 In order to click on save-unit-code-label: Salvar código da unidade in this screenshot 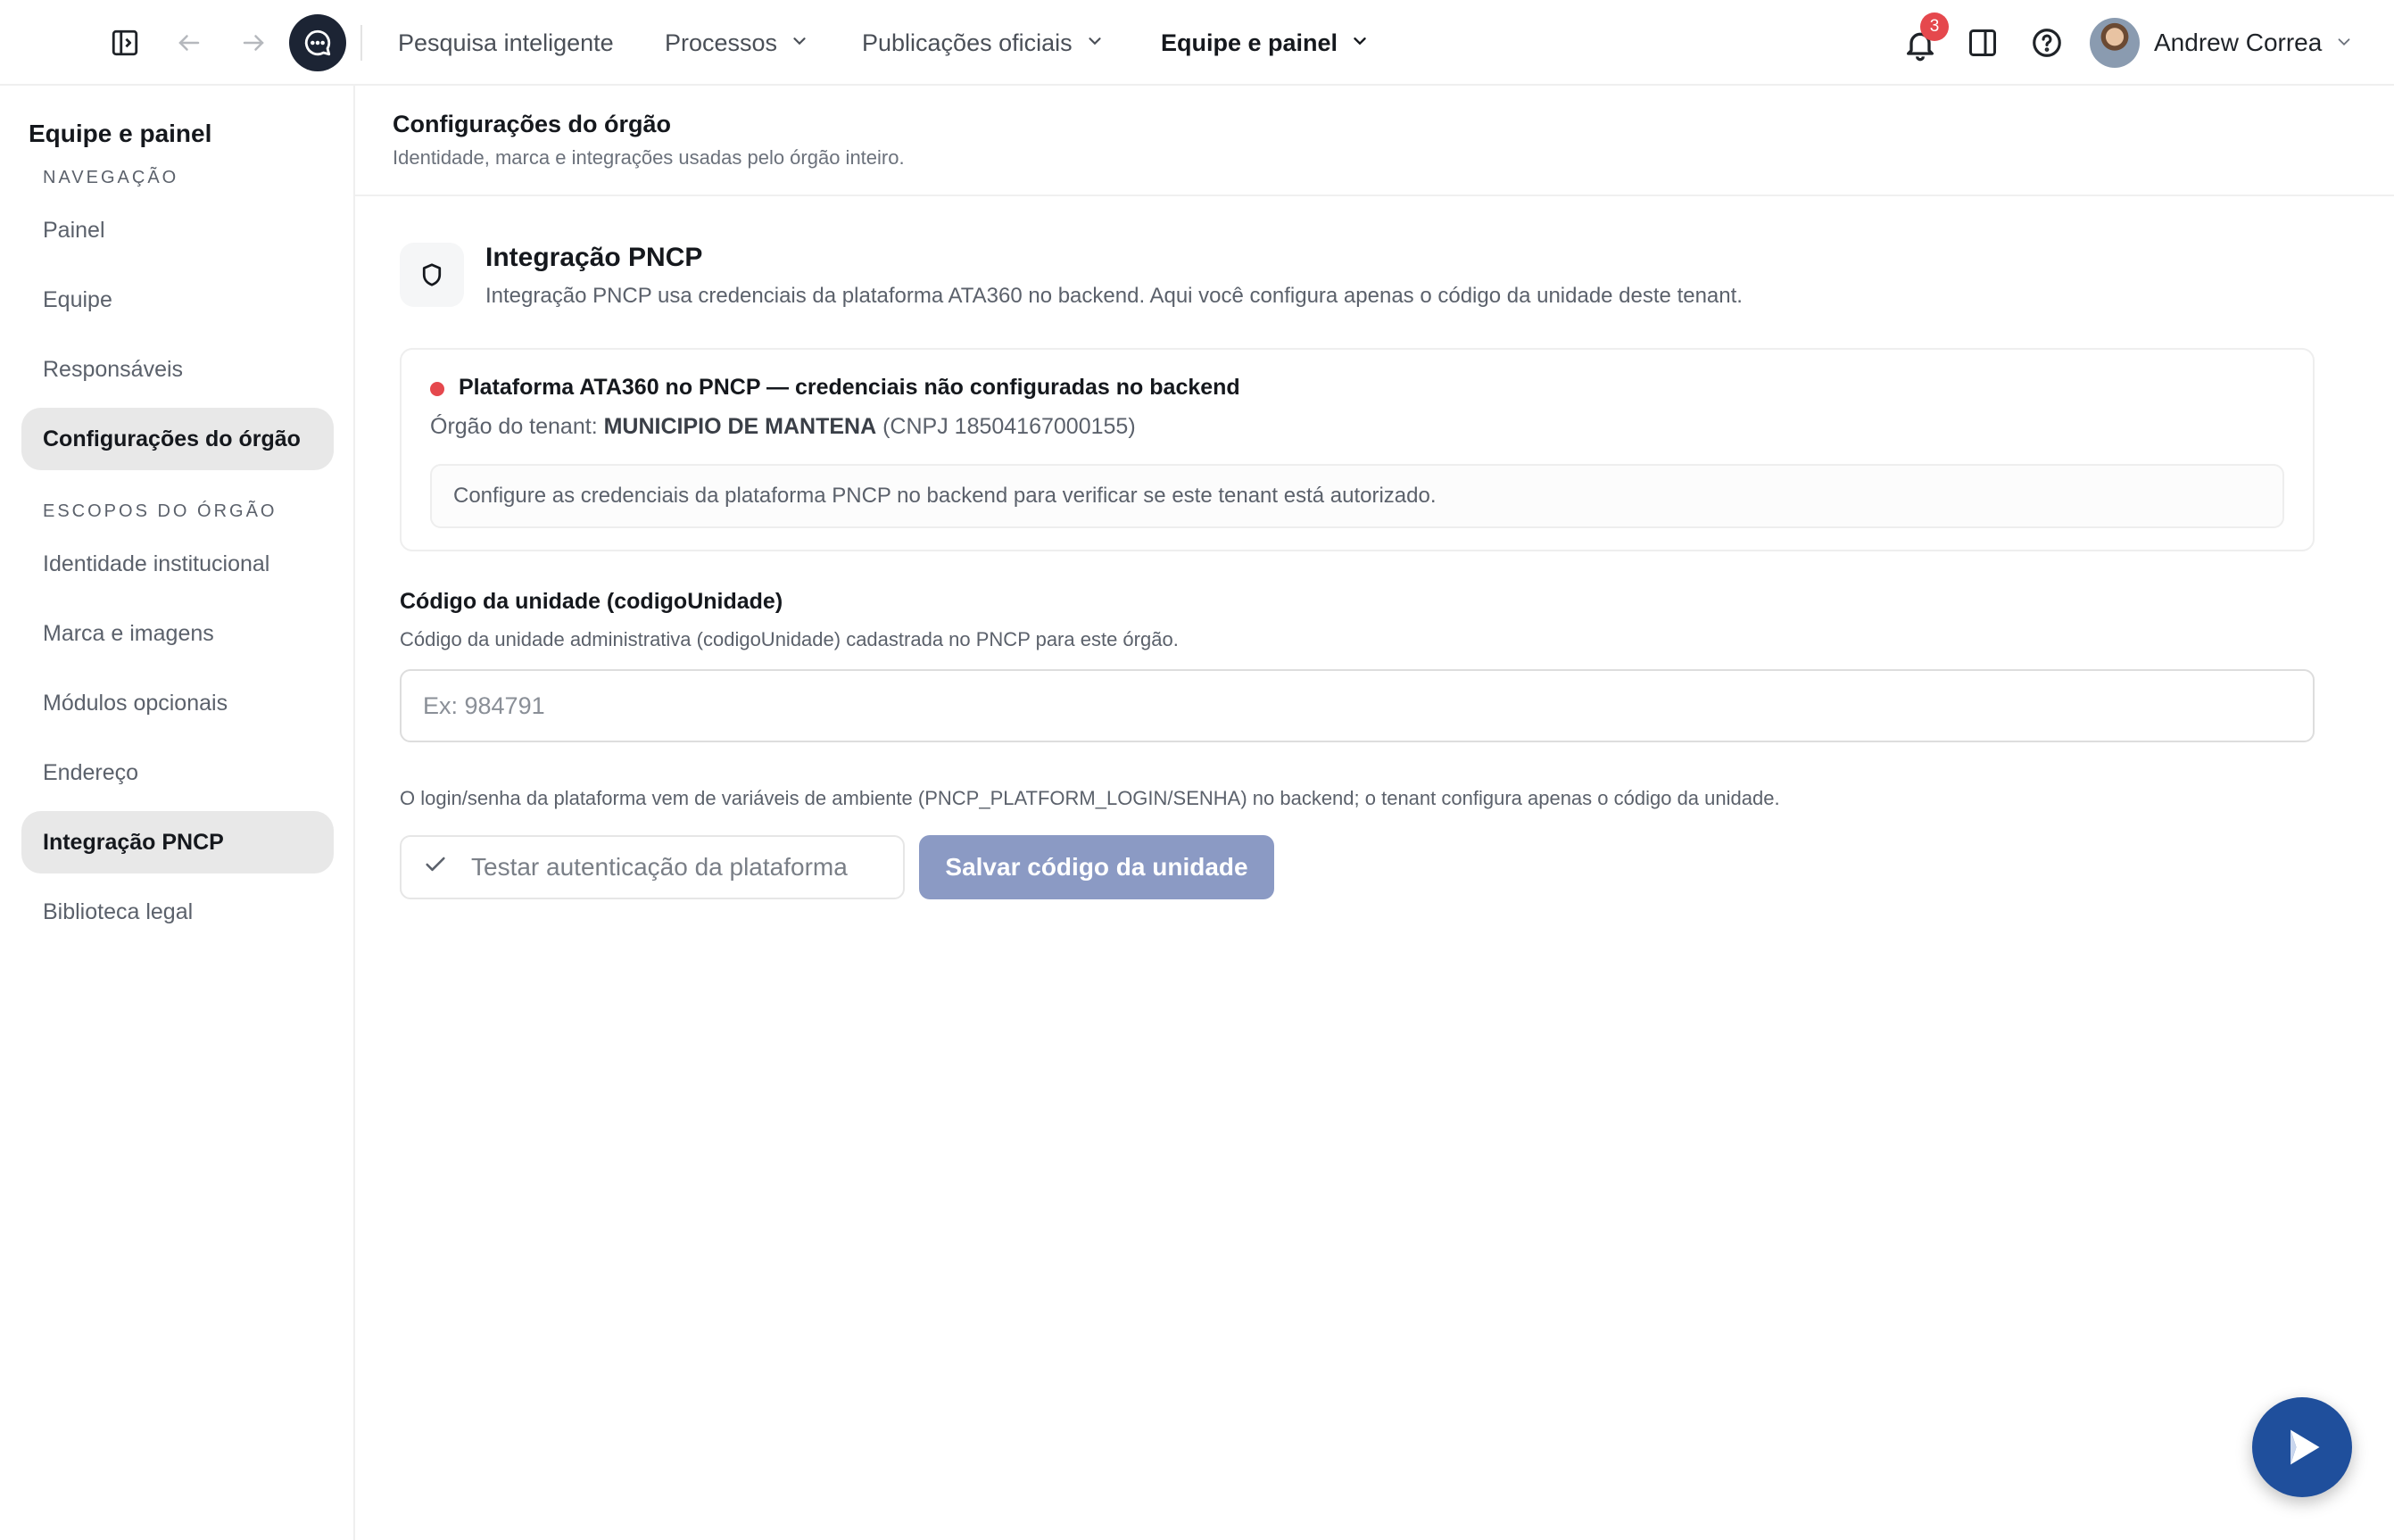, I will do `click(1096, 867)`.